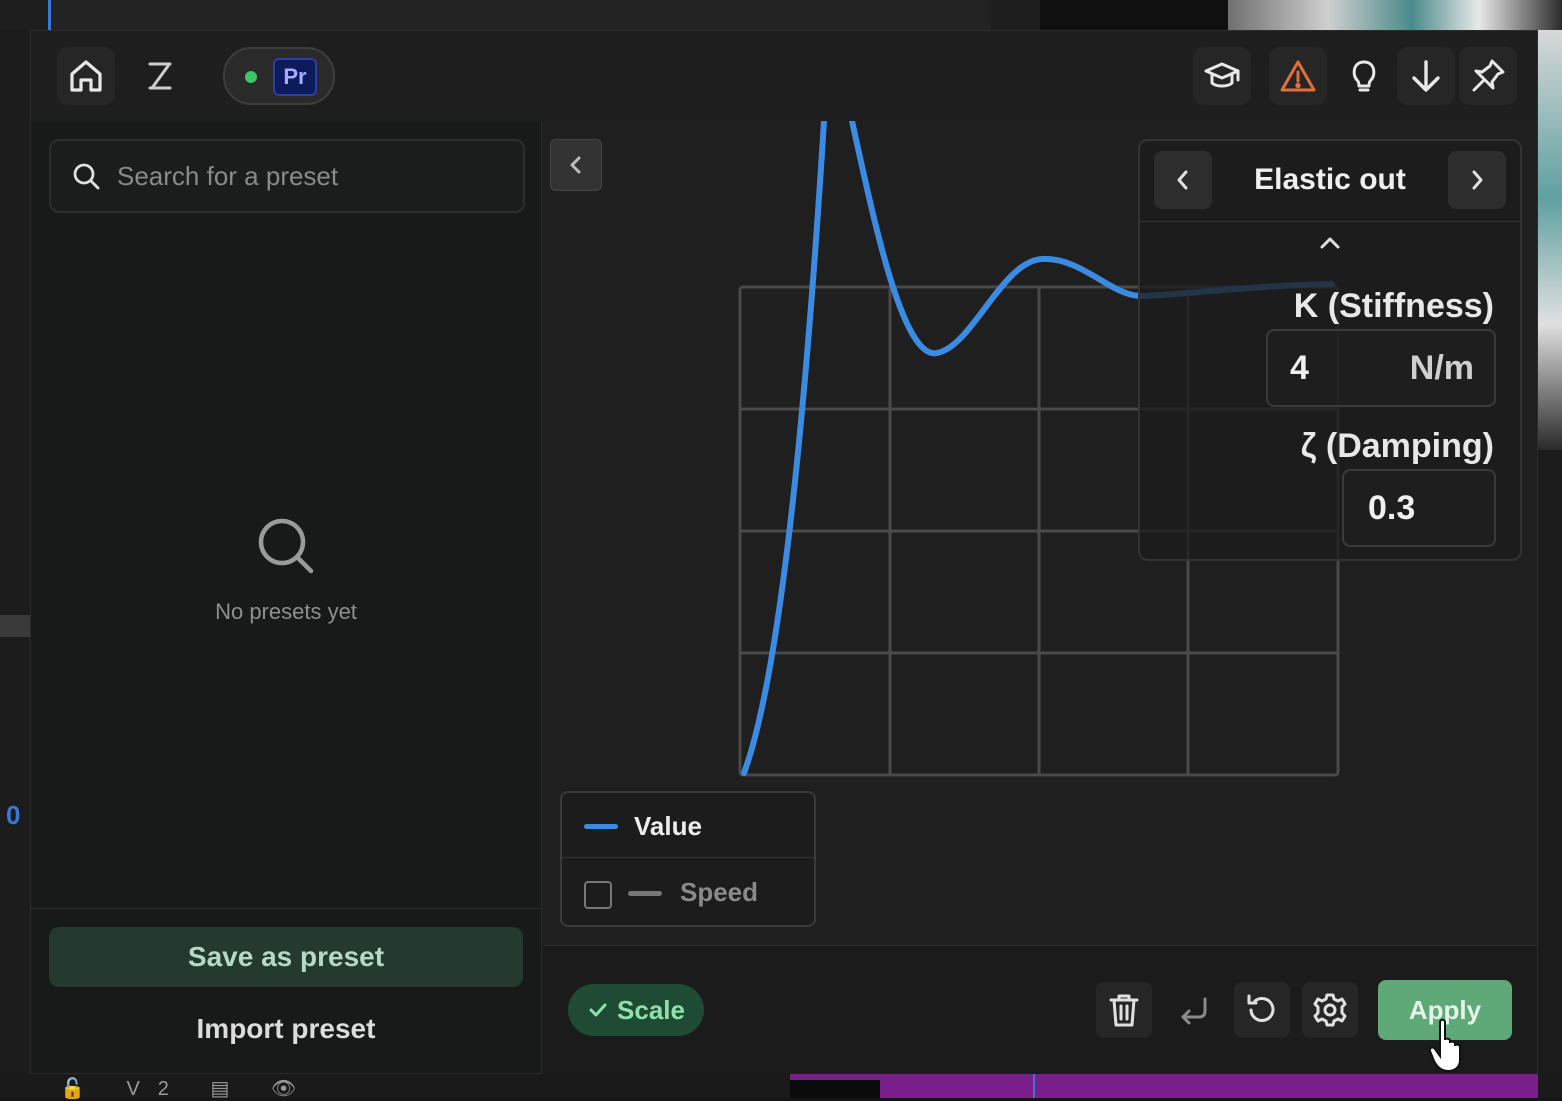  I want to click on collapse-sidebar-button, so click(576, 165).